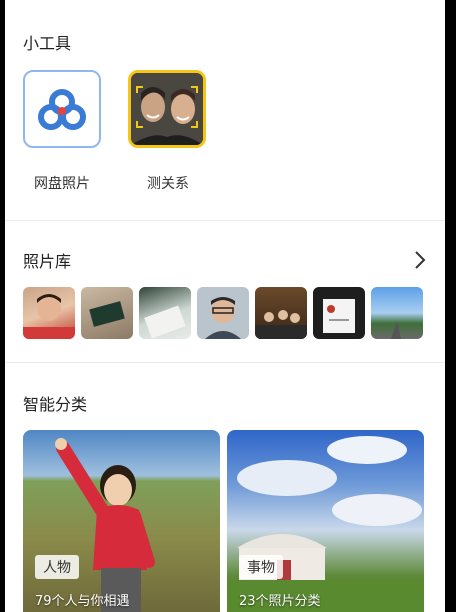  What do you see at coordinates (55, 404) in the screenshot?
I see `smart-category-title: 智能分类` at bounding box center [55, 404].